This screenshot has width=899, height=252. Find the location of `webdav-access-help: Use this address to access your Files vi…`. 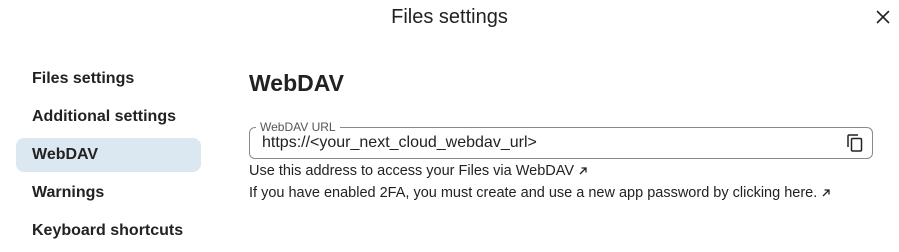

webdav-access-help: Use this address to access your Files vi… is located at coordinates (561, 171).